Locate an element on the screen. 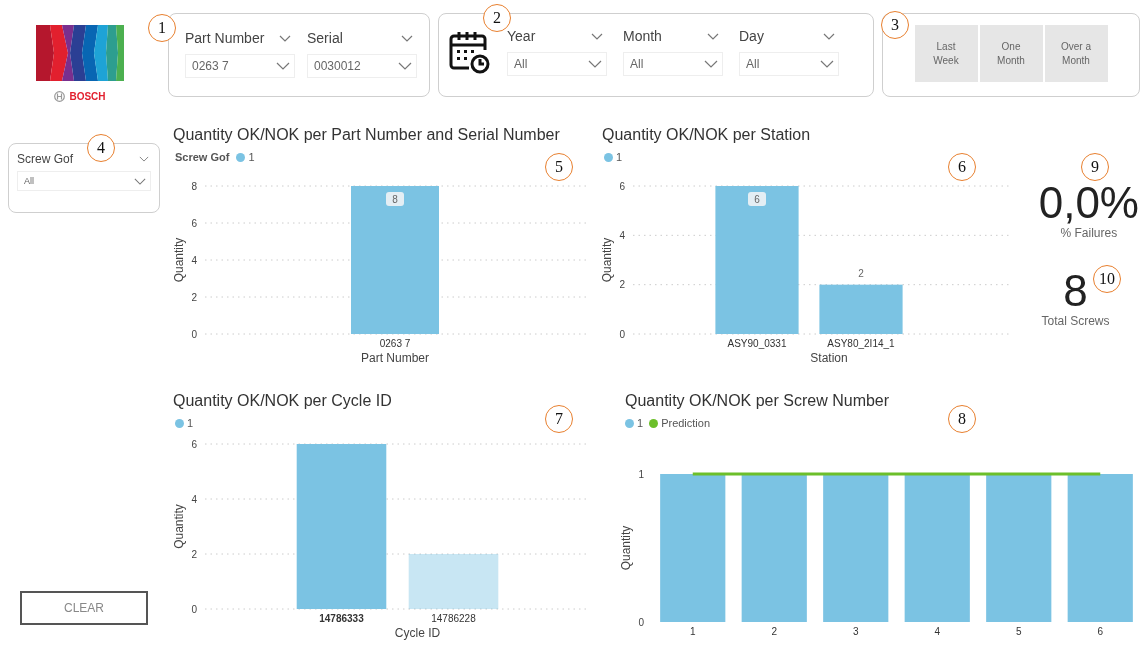 The height and width of the screenshot is (646, 1141). data-label: 2 is located at coordinates (861, 273).